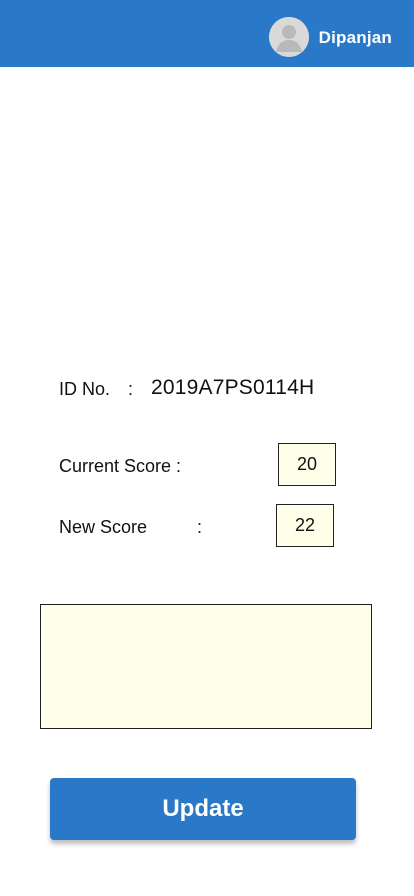  Describe the element at coordinates (207, 33) in the screenshot. I see `top-bar: Dipanjan` at that location.